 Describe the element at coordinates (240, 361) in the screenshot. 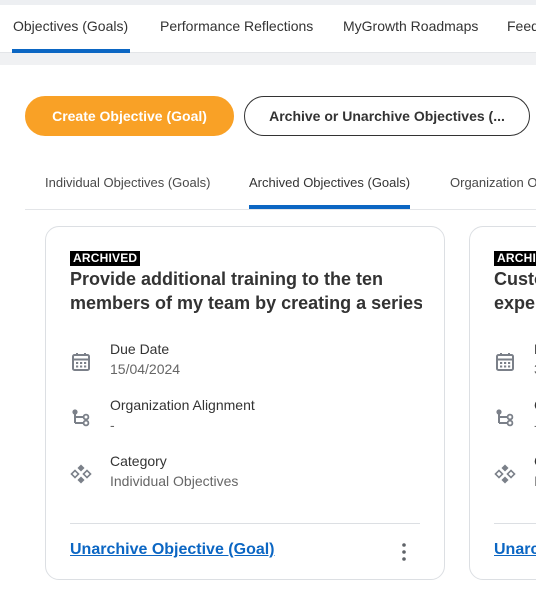

I see `due-date-field: Due Date 15/04/2024` at that location.